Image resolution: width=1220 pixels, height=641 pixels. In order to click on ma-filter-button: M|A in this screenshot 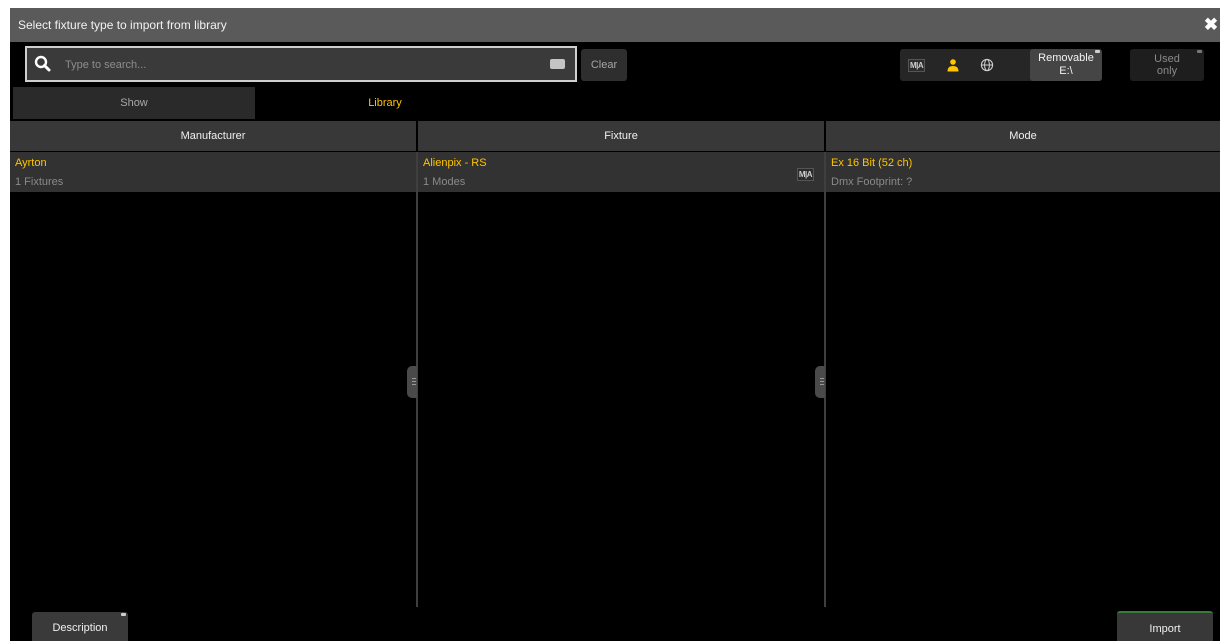, I will do `click(918, 65)`.